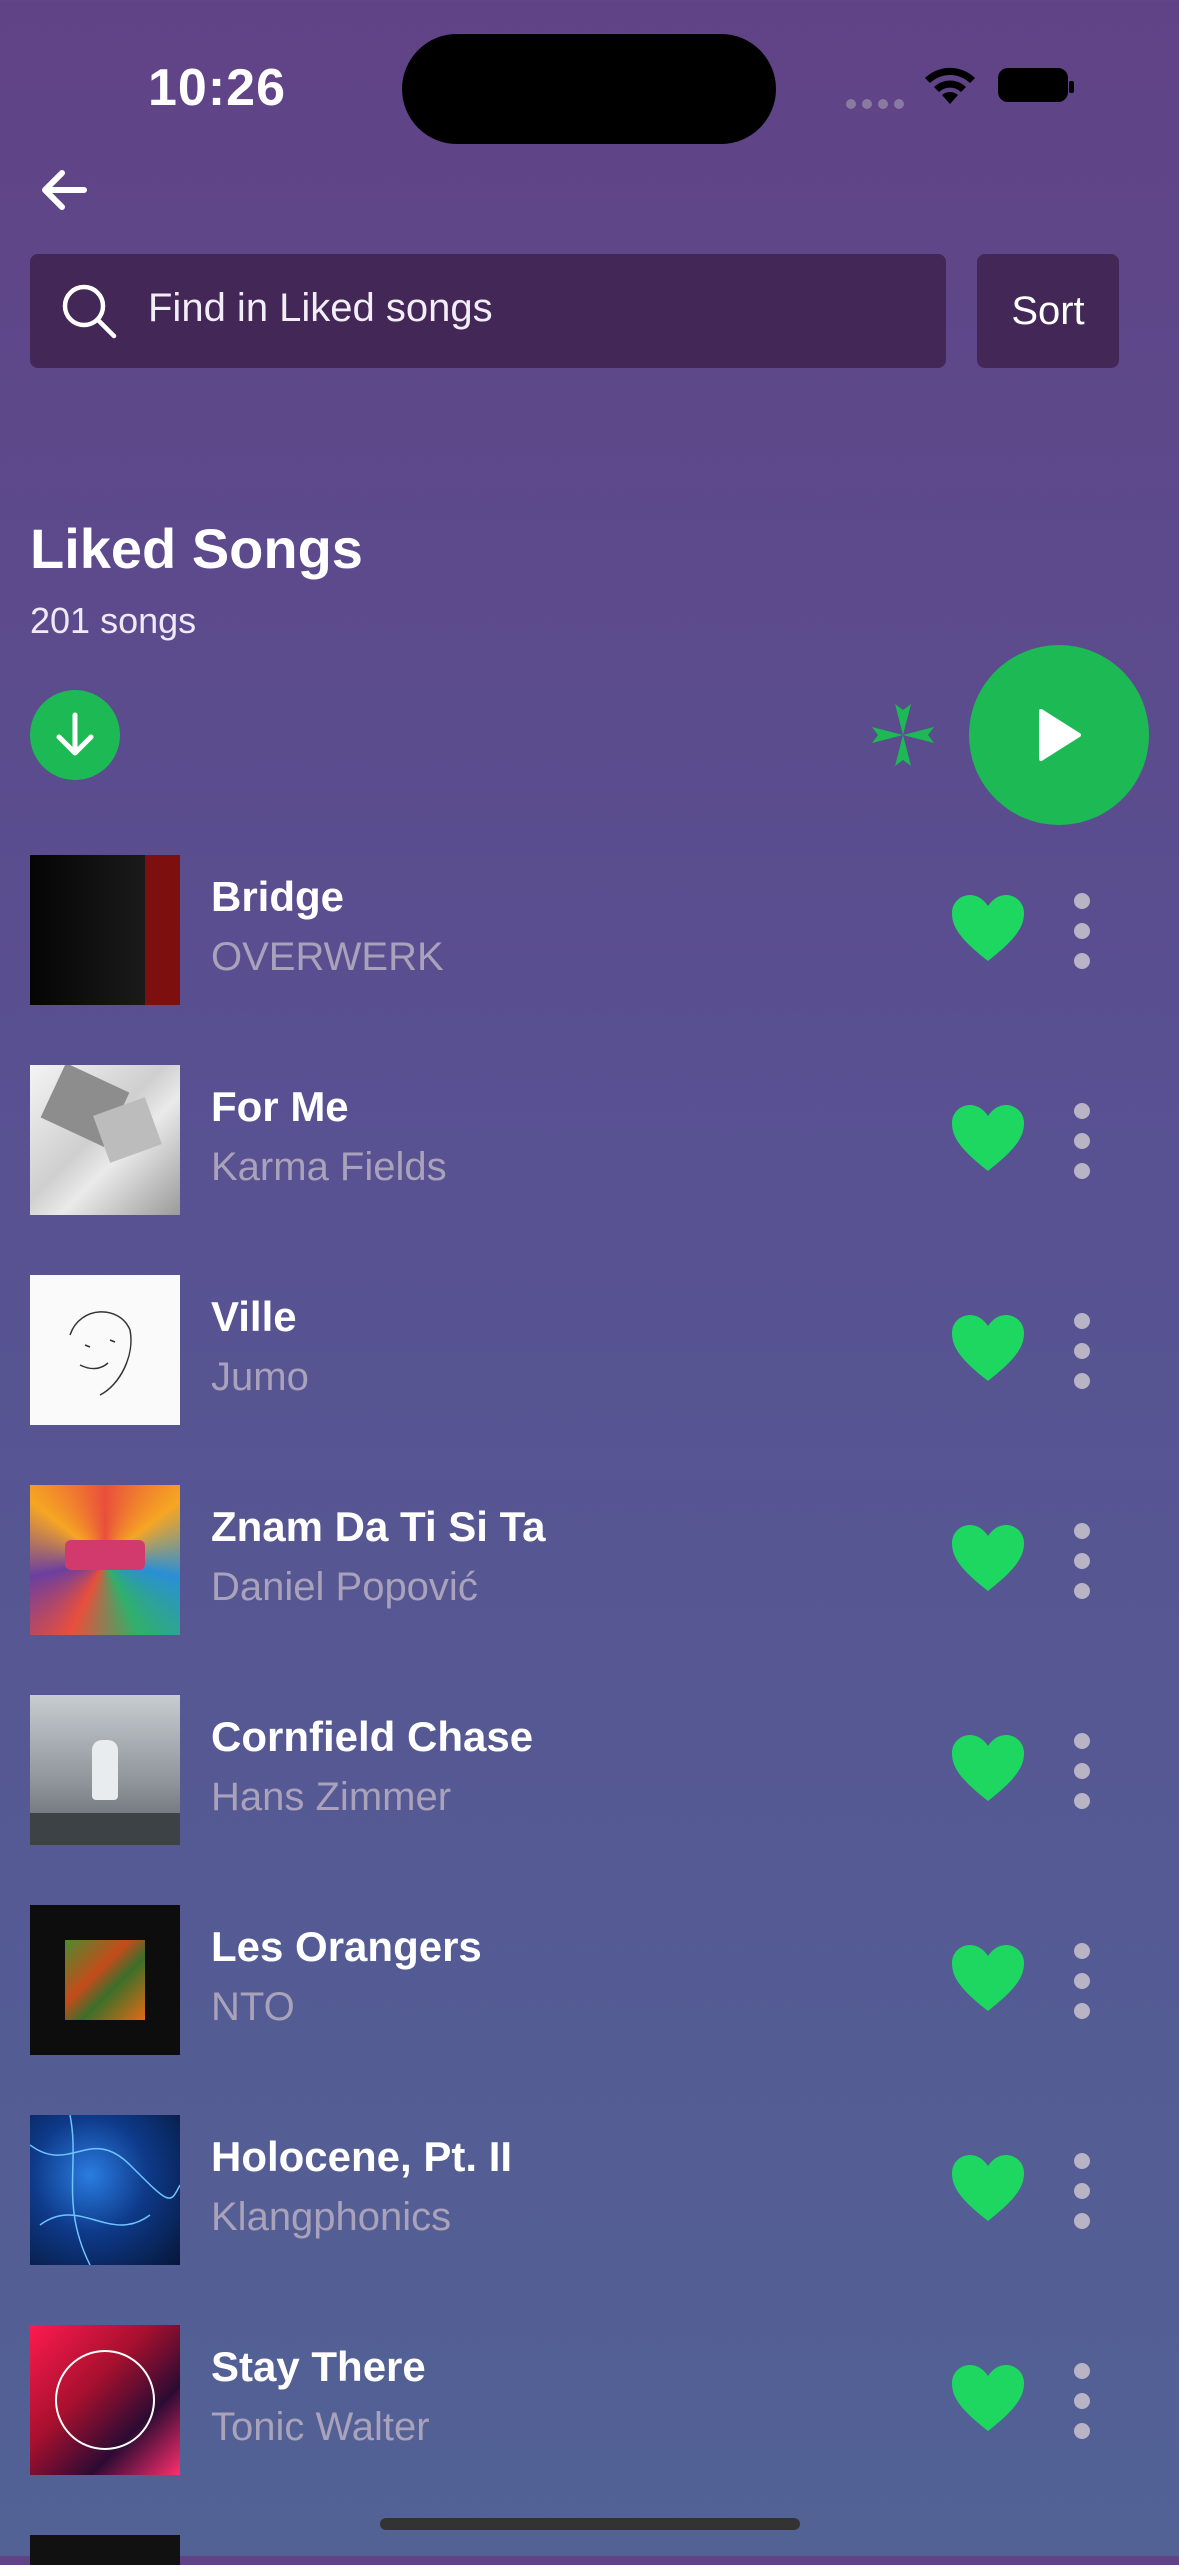 This screenshot has height=2565, width=1179. I want to click on dynamic-island, so click(589, 89).